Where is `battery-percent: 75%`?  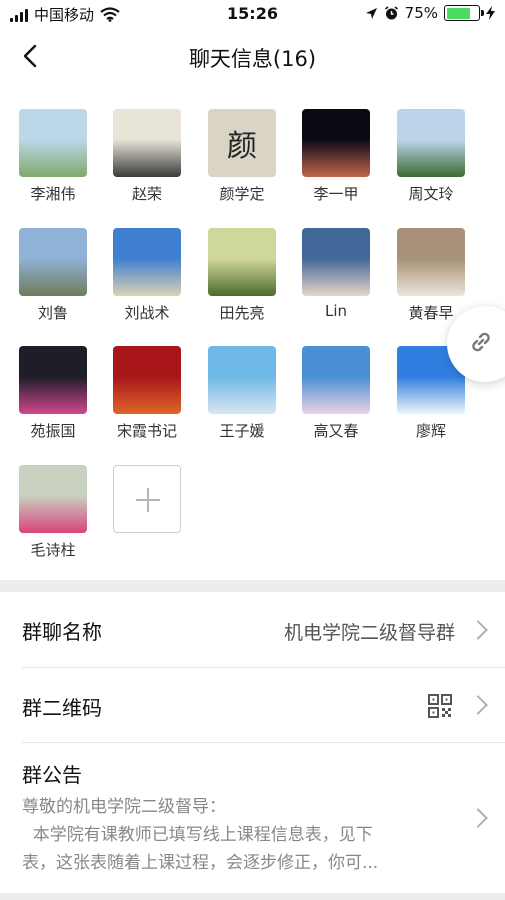 battery-percent: 75% is located at coordinates (421, 13).